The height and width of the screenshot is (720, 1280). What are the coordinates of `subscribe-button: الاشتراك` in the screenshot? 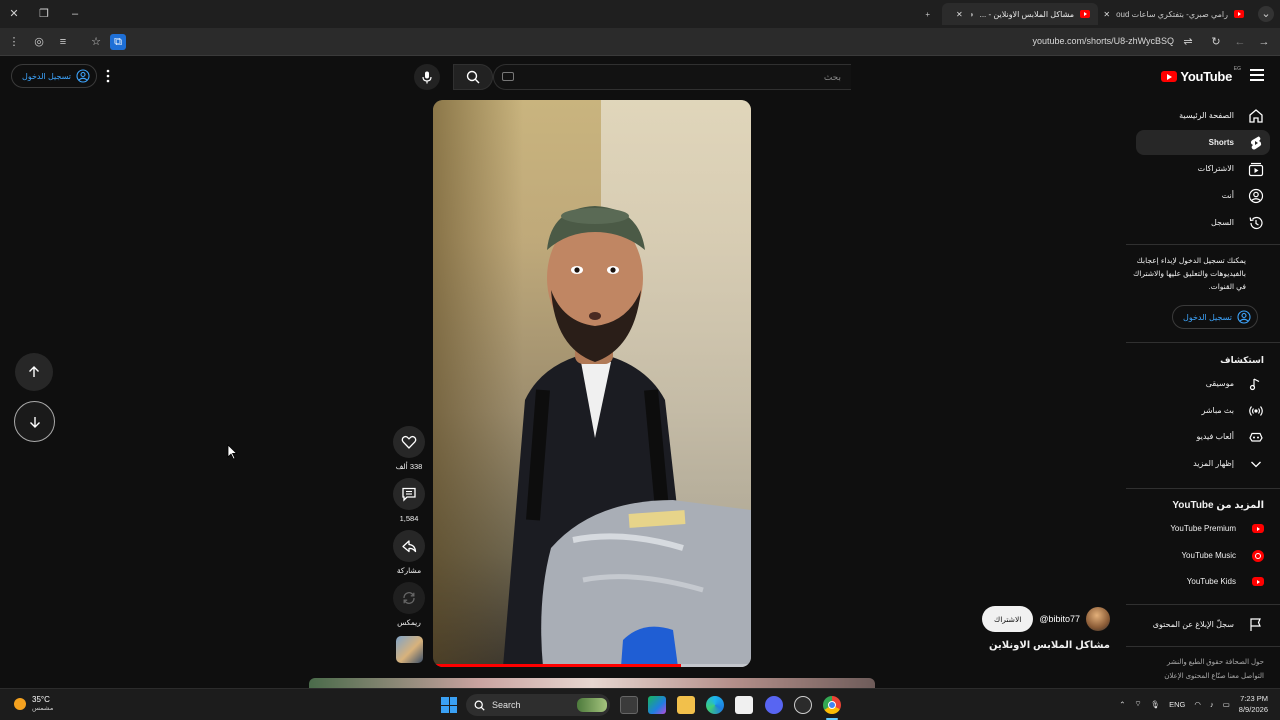 It's located at (1008, 619).